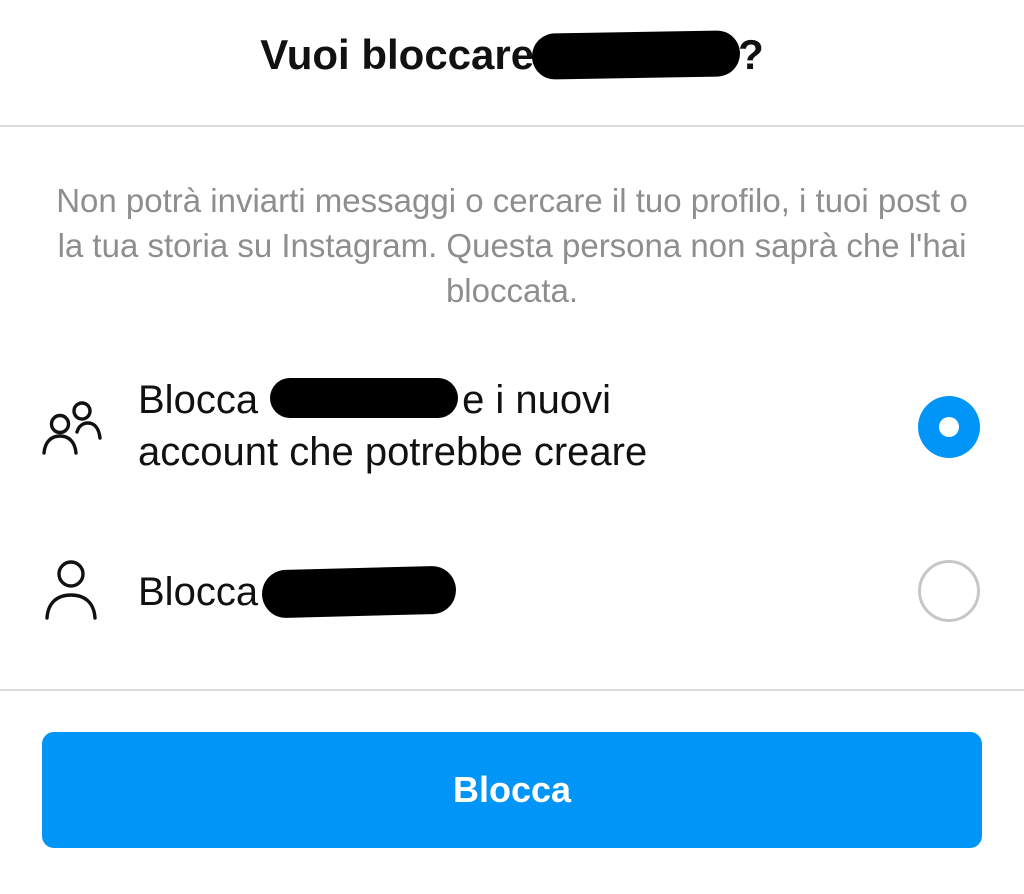 The image size is (1024, 894). Describe the element at coordinates (397, 54) in the screenshot. I see `title-prefix: Vuoi bloccare` at that location.